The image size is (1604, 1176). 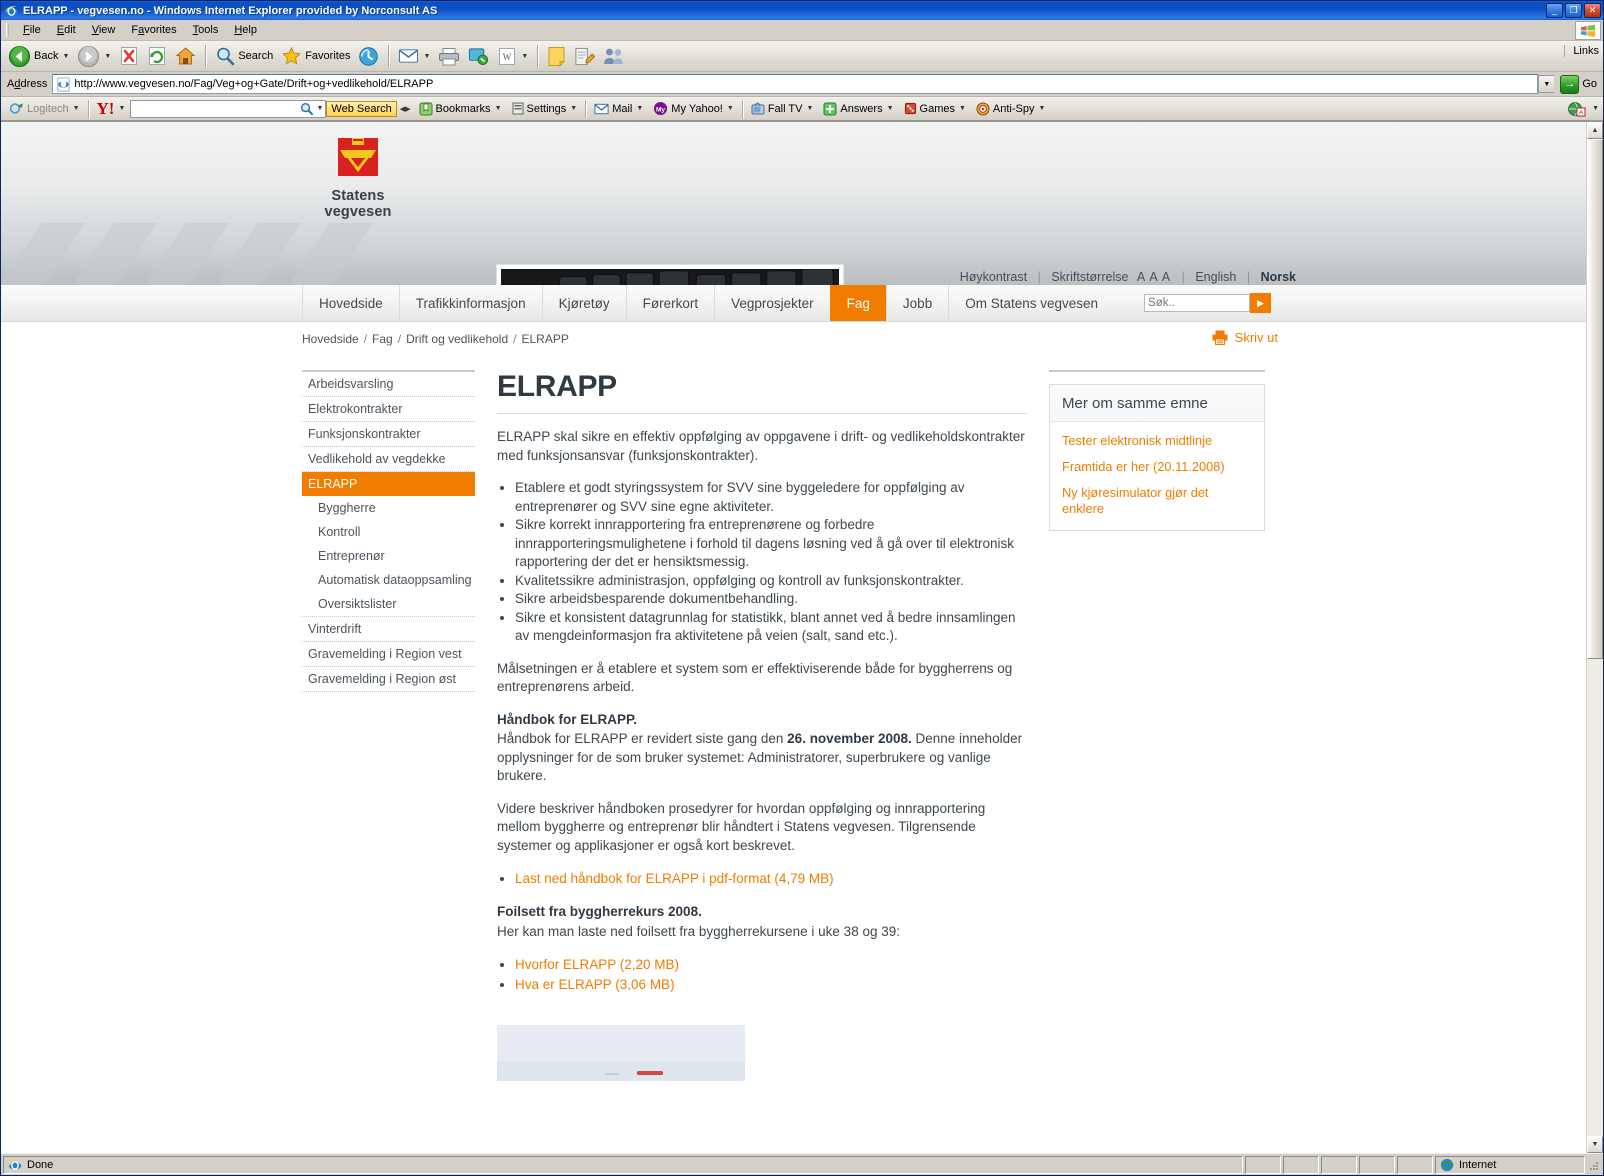 I want to click on sidebar-item-entreprenor: Entreprenør, so click(x=388, y=556).